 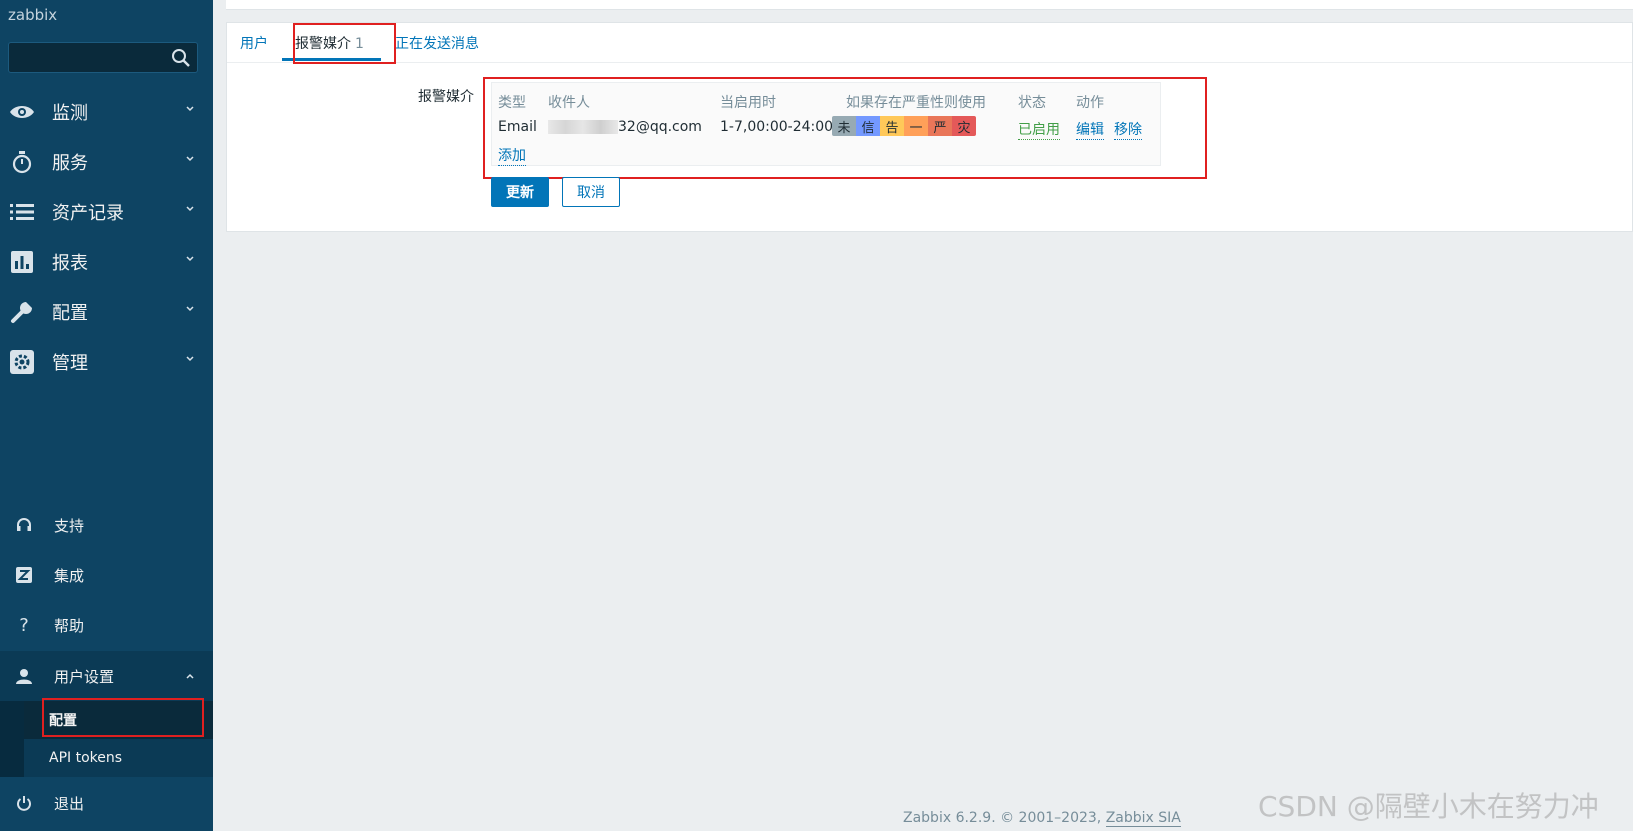 What do you see at coordinates (591, 192) in the screenshot?
I see `cancel-button: 取消` at bounding box center [591, 192].